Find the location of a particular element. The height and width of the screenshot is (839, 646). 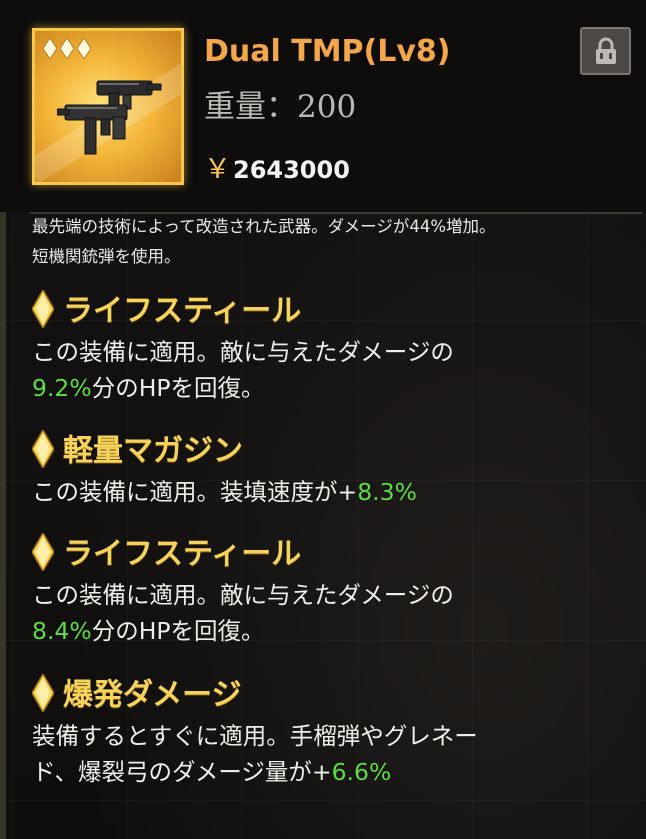

lock-icon is located at coordinates (606, 50).